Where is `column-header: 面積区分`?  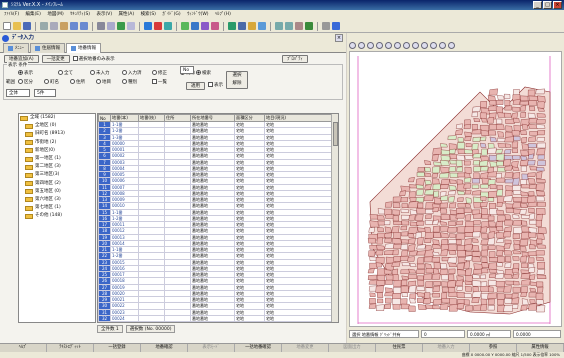
column-header: 面積区分 is located at coordinates (249, 118).